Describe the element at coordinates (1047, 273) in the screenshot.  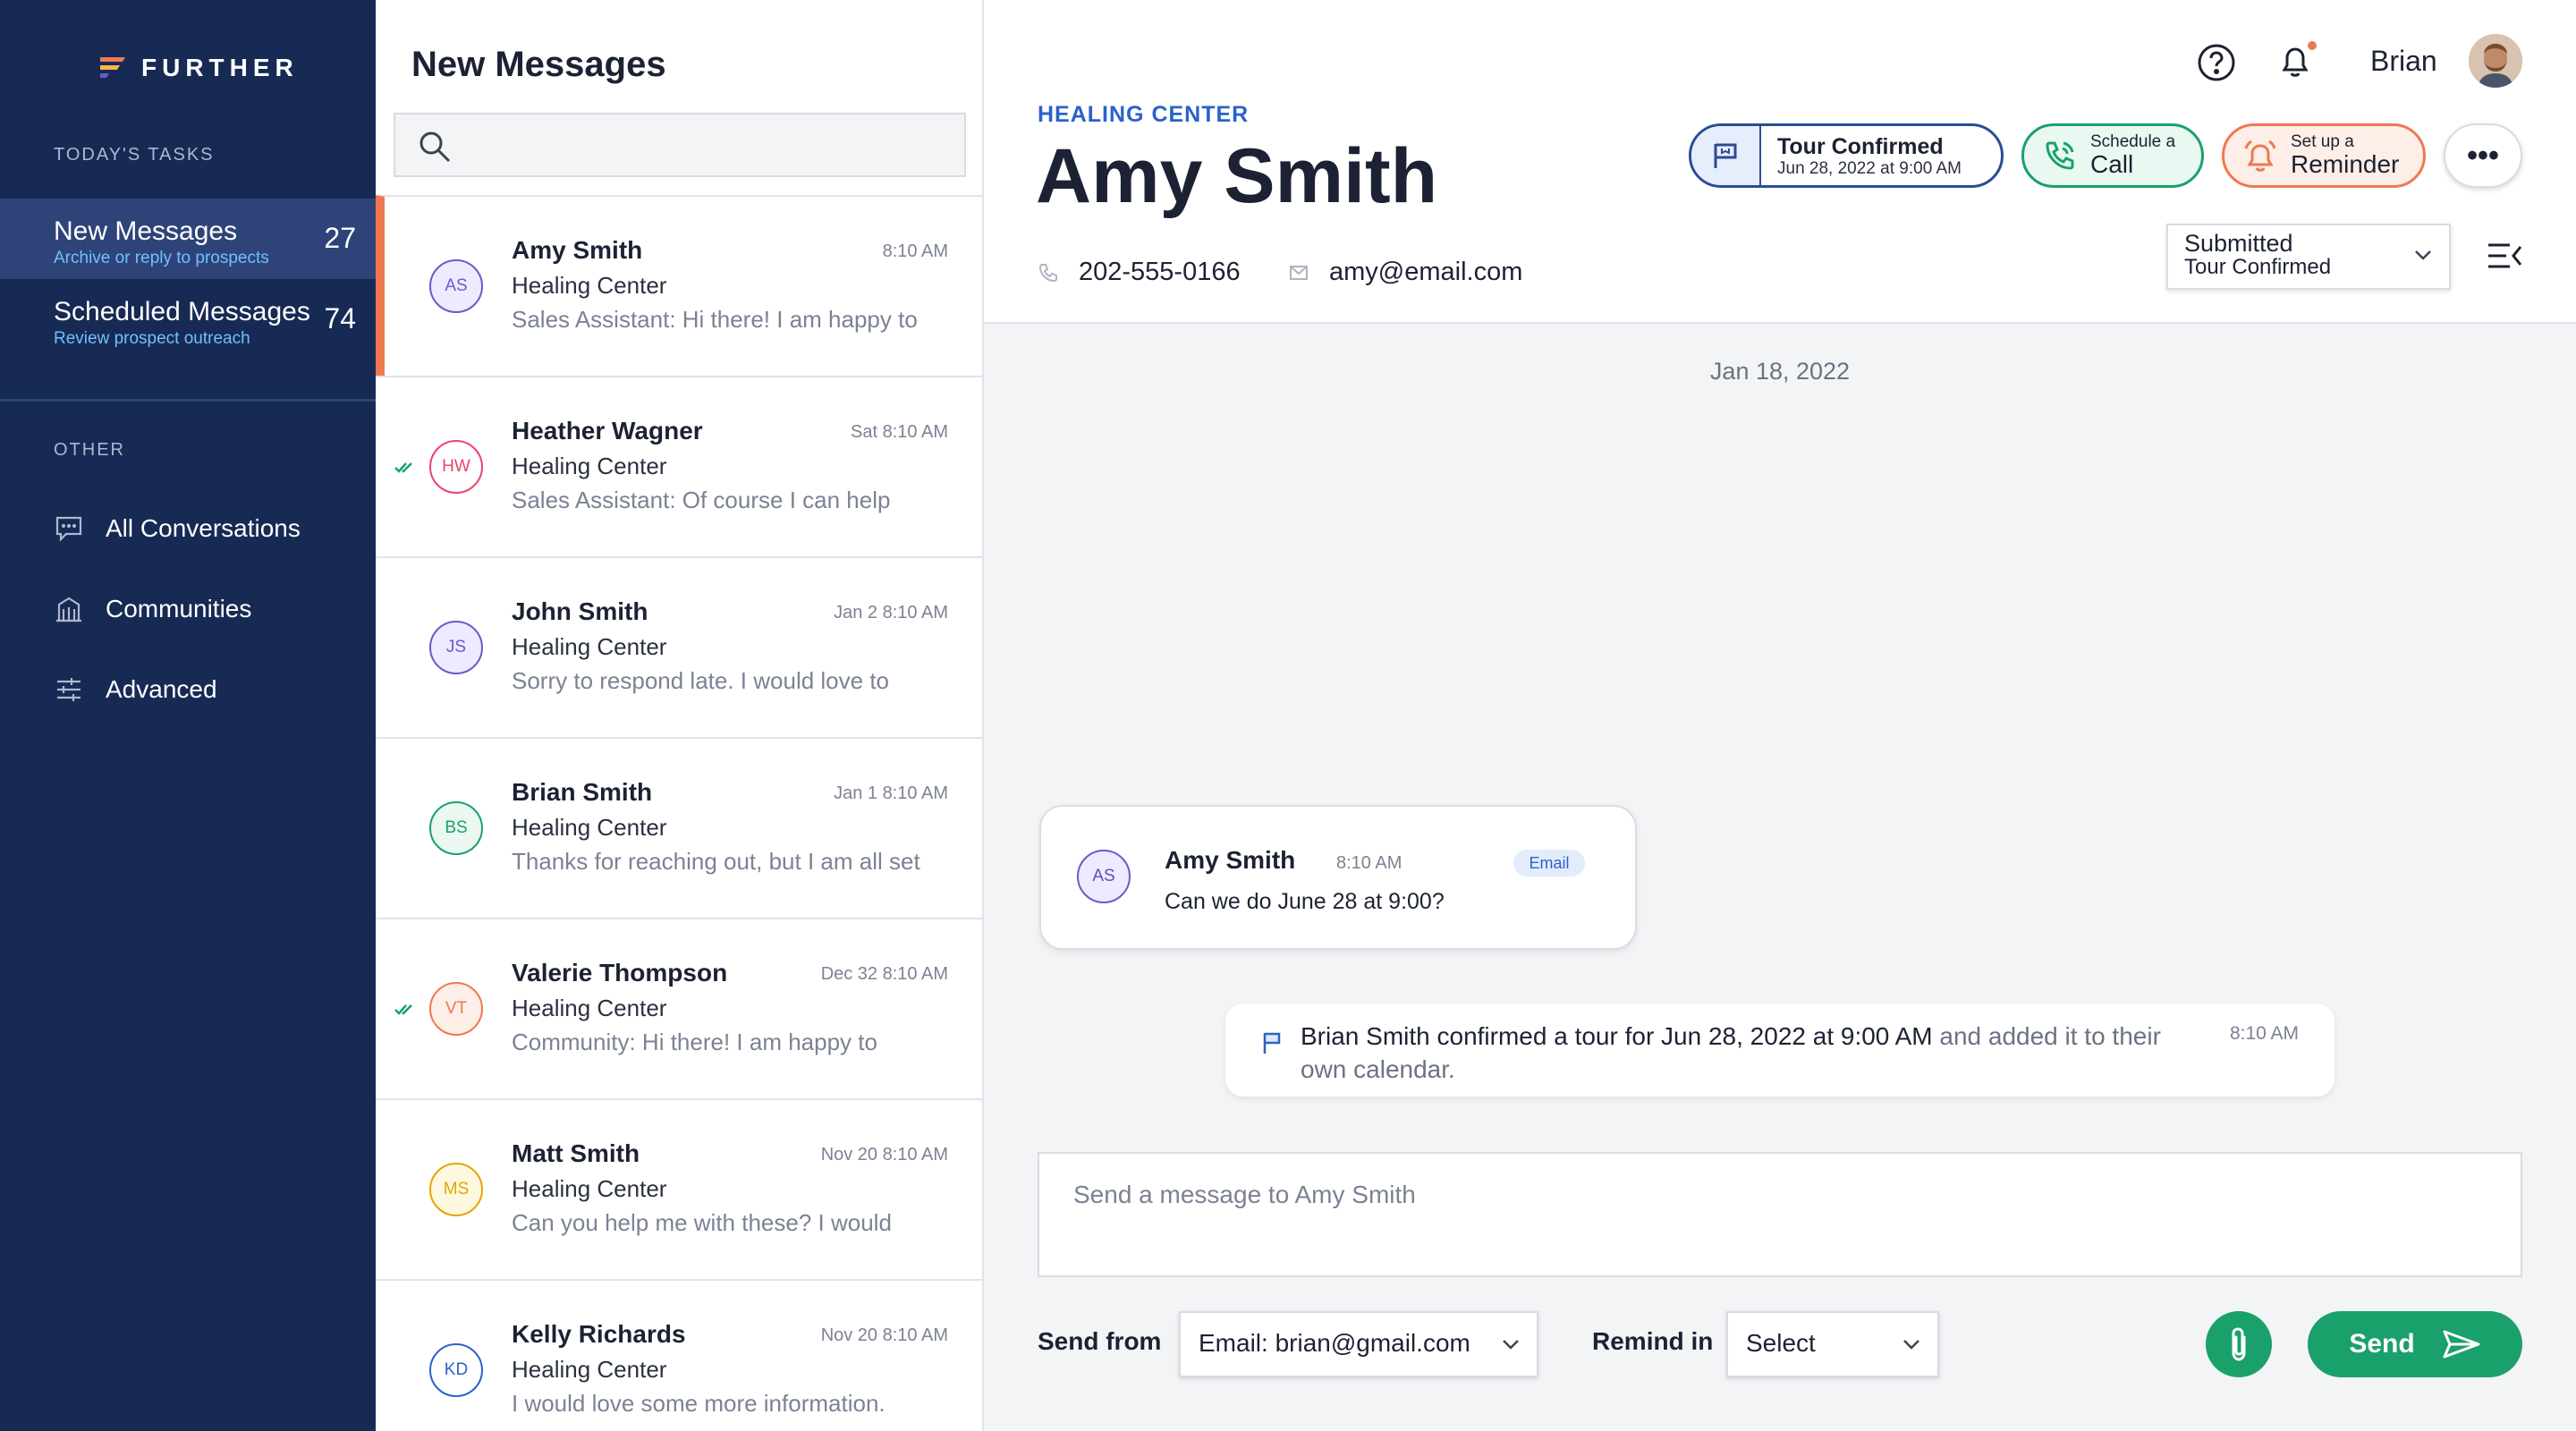
I see `phone-icon` at that location.